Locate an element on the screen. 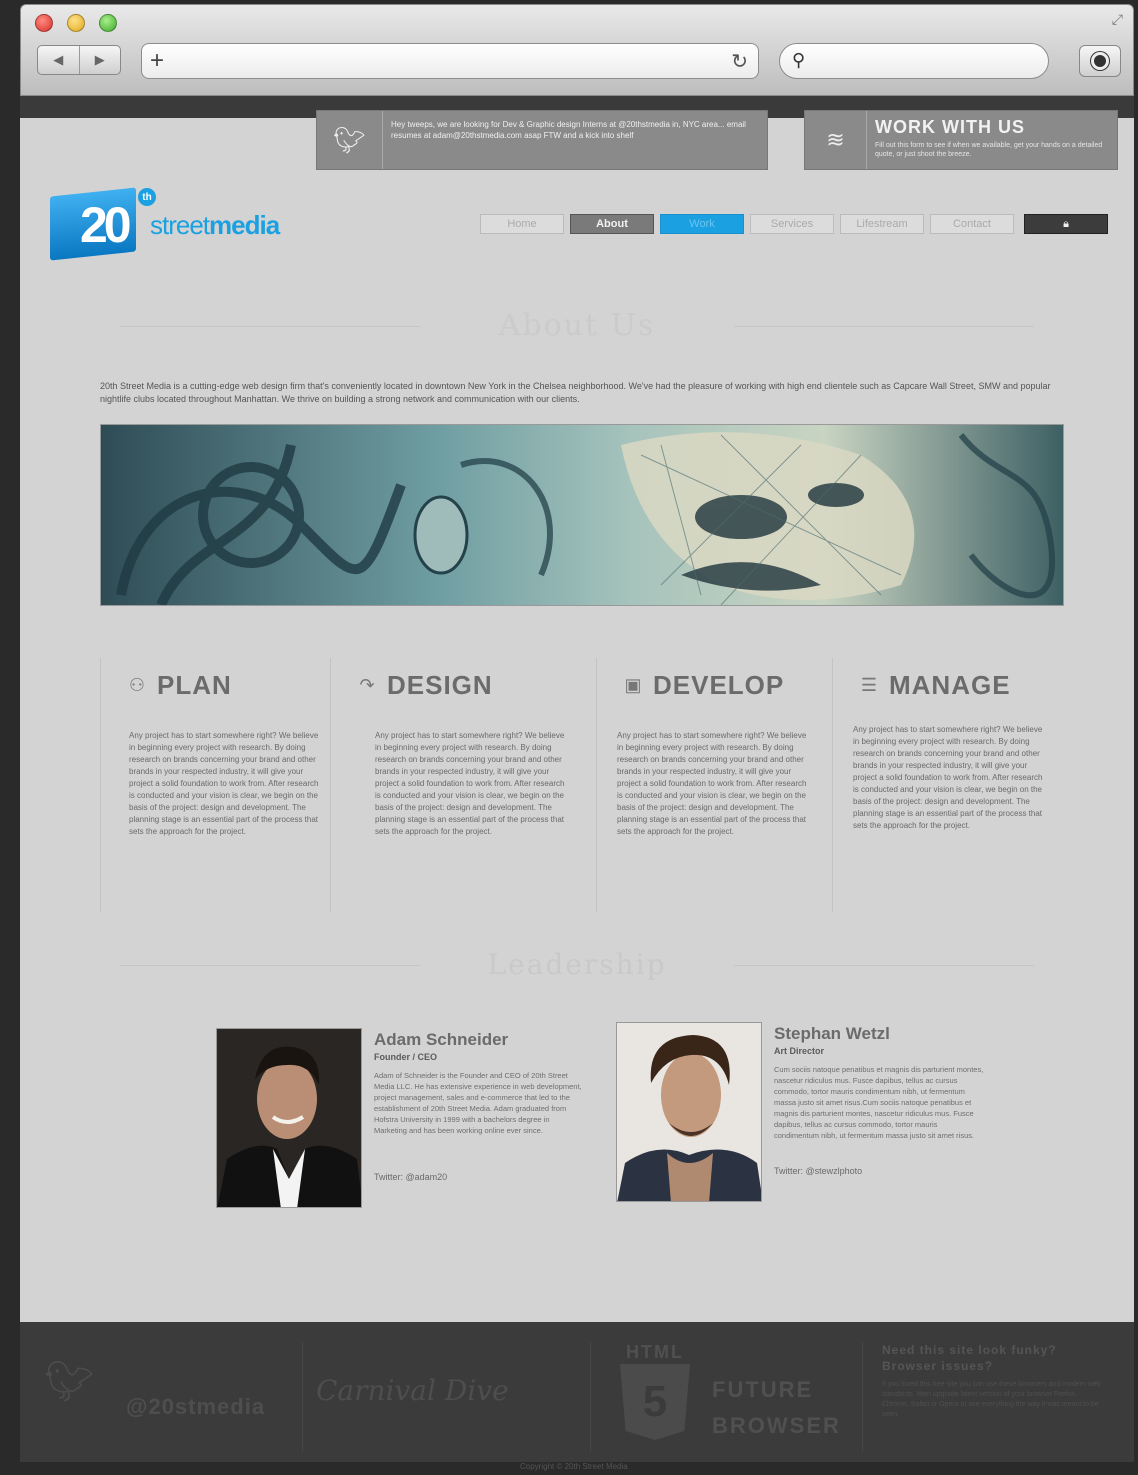  login-button: 🔒︎ is located at coordinates (1066, 224).